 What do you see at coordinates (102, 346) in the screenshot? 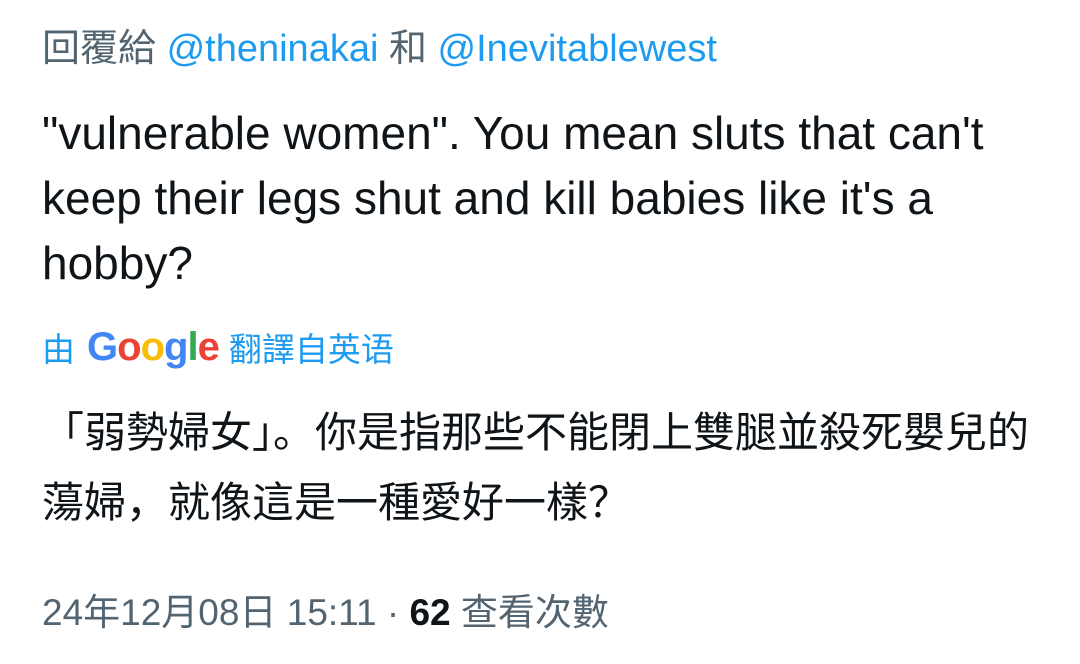
I see `google-logo-letter: G` at bounding box center [102, 346].